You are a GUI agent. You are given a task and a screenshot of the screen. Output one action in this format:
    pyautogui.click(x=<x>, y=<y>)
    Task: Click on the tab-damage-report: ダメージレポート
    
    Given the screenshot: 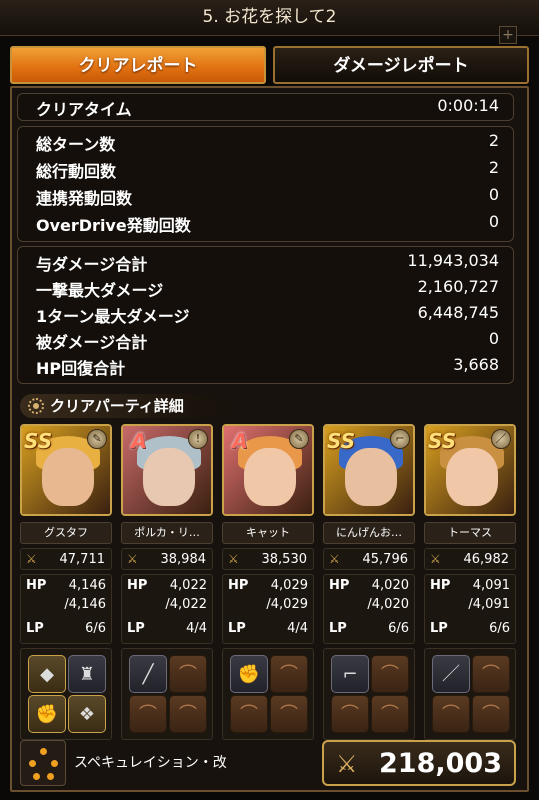 What is the action you would take?
    pyautogui.click(x=401, y=65)
    